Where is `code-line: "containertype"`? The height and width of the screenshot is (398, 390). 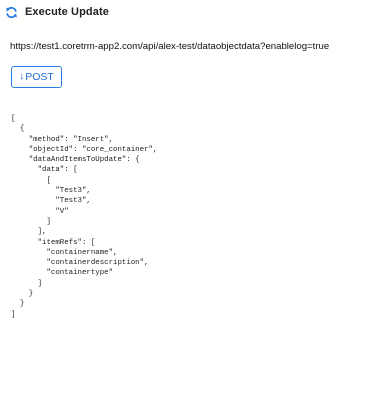 code-line: "containertype" is located at coordinates (62, 273).